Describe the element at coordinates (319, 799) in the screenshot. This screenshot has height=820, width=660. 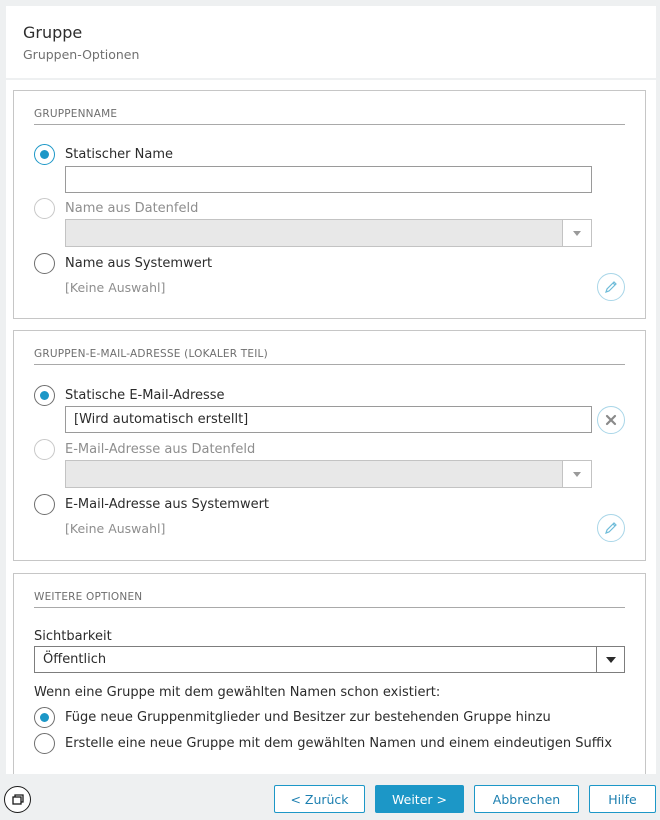
I see `back-button: < Zurück` at that location.